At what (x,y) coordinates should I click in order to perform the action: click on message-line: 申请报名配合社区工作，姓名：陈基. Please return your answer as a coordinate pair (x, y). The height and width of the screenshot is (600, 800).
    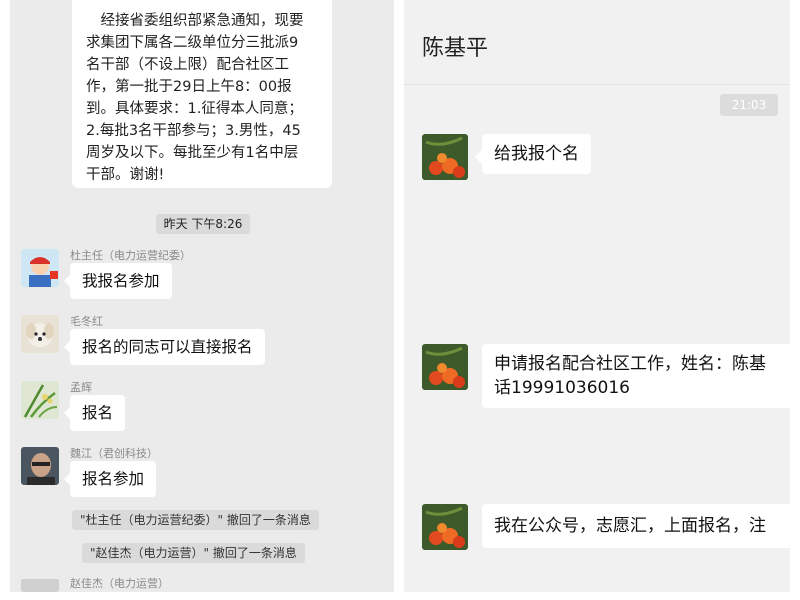
    Looking at the image, I should click on (630, 364).